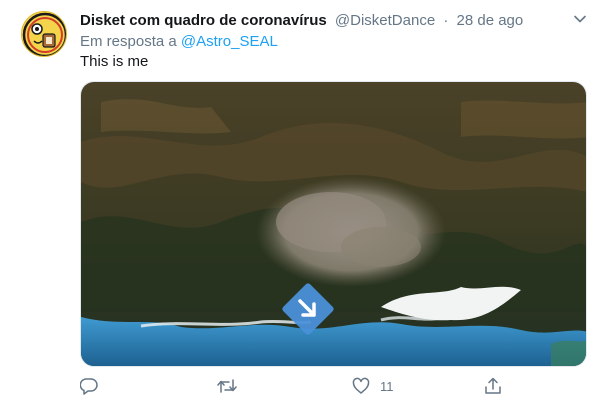 The width and height of the screenshot is (603, 411). What do you see at coordinates (361, 386) in the screenshot?
I see `heart-icon` at bounding box center [361, 386].